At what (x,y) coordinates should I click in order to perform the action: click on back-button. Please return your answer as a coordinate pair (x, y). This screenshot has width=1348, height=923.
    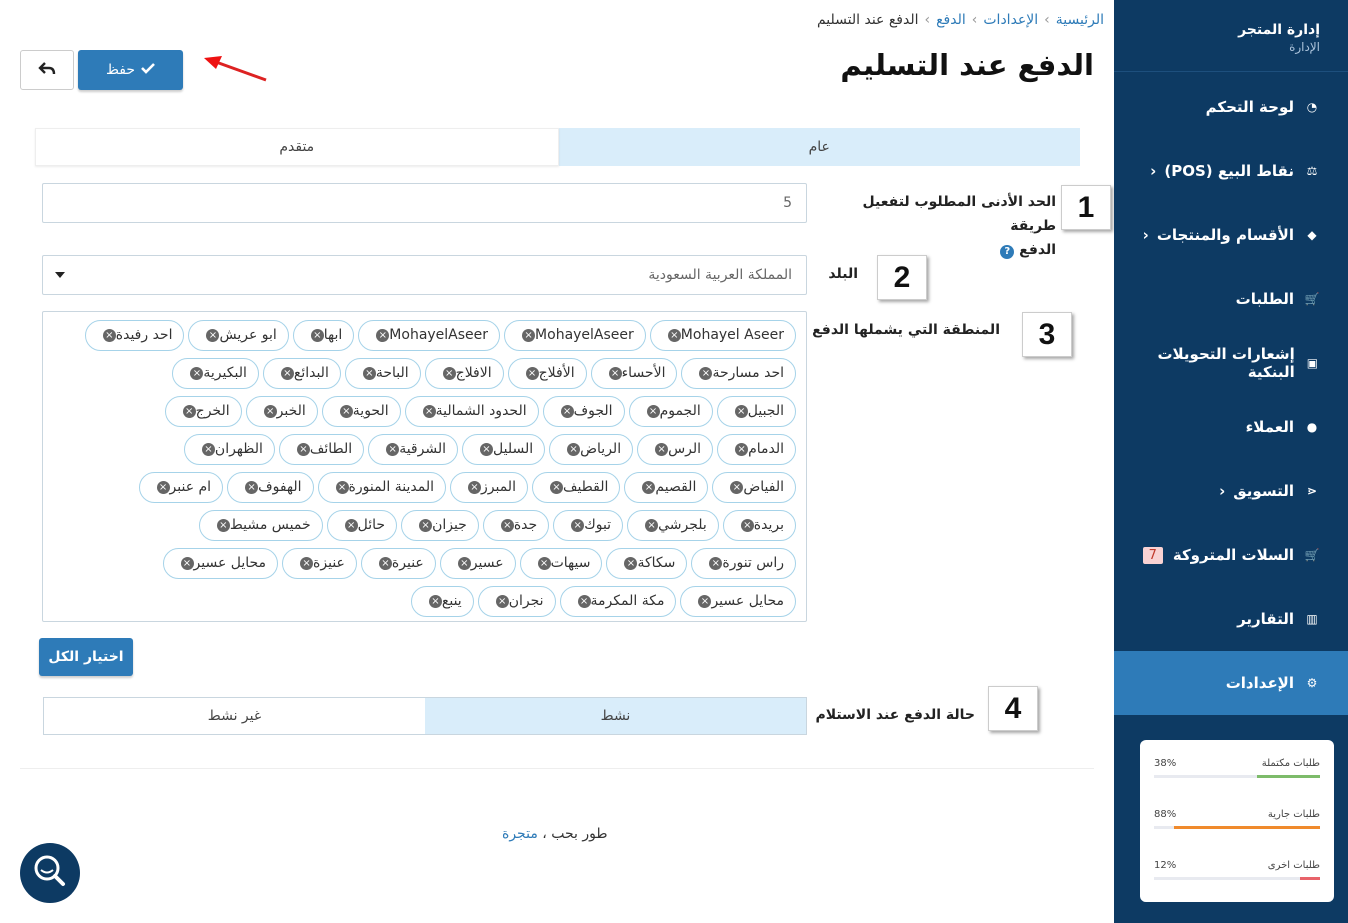
    Looking at the image, I should click on (47, 70).